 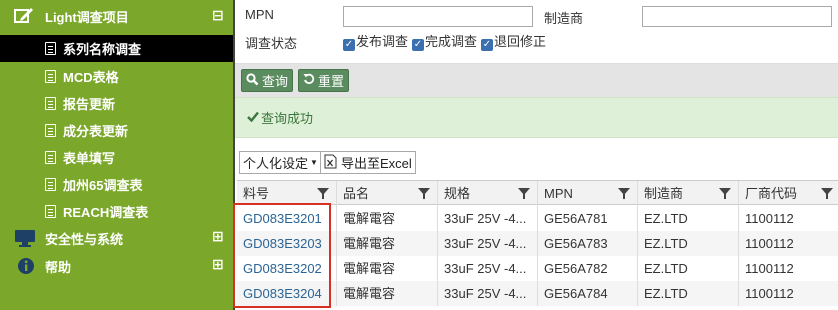 What do you see at coordinates (588, 243) in the screenshot?
I see `table-cell: GE56A783` at bounding box center [588, 243].